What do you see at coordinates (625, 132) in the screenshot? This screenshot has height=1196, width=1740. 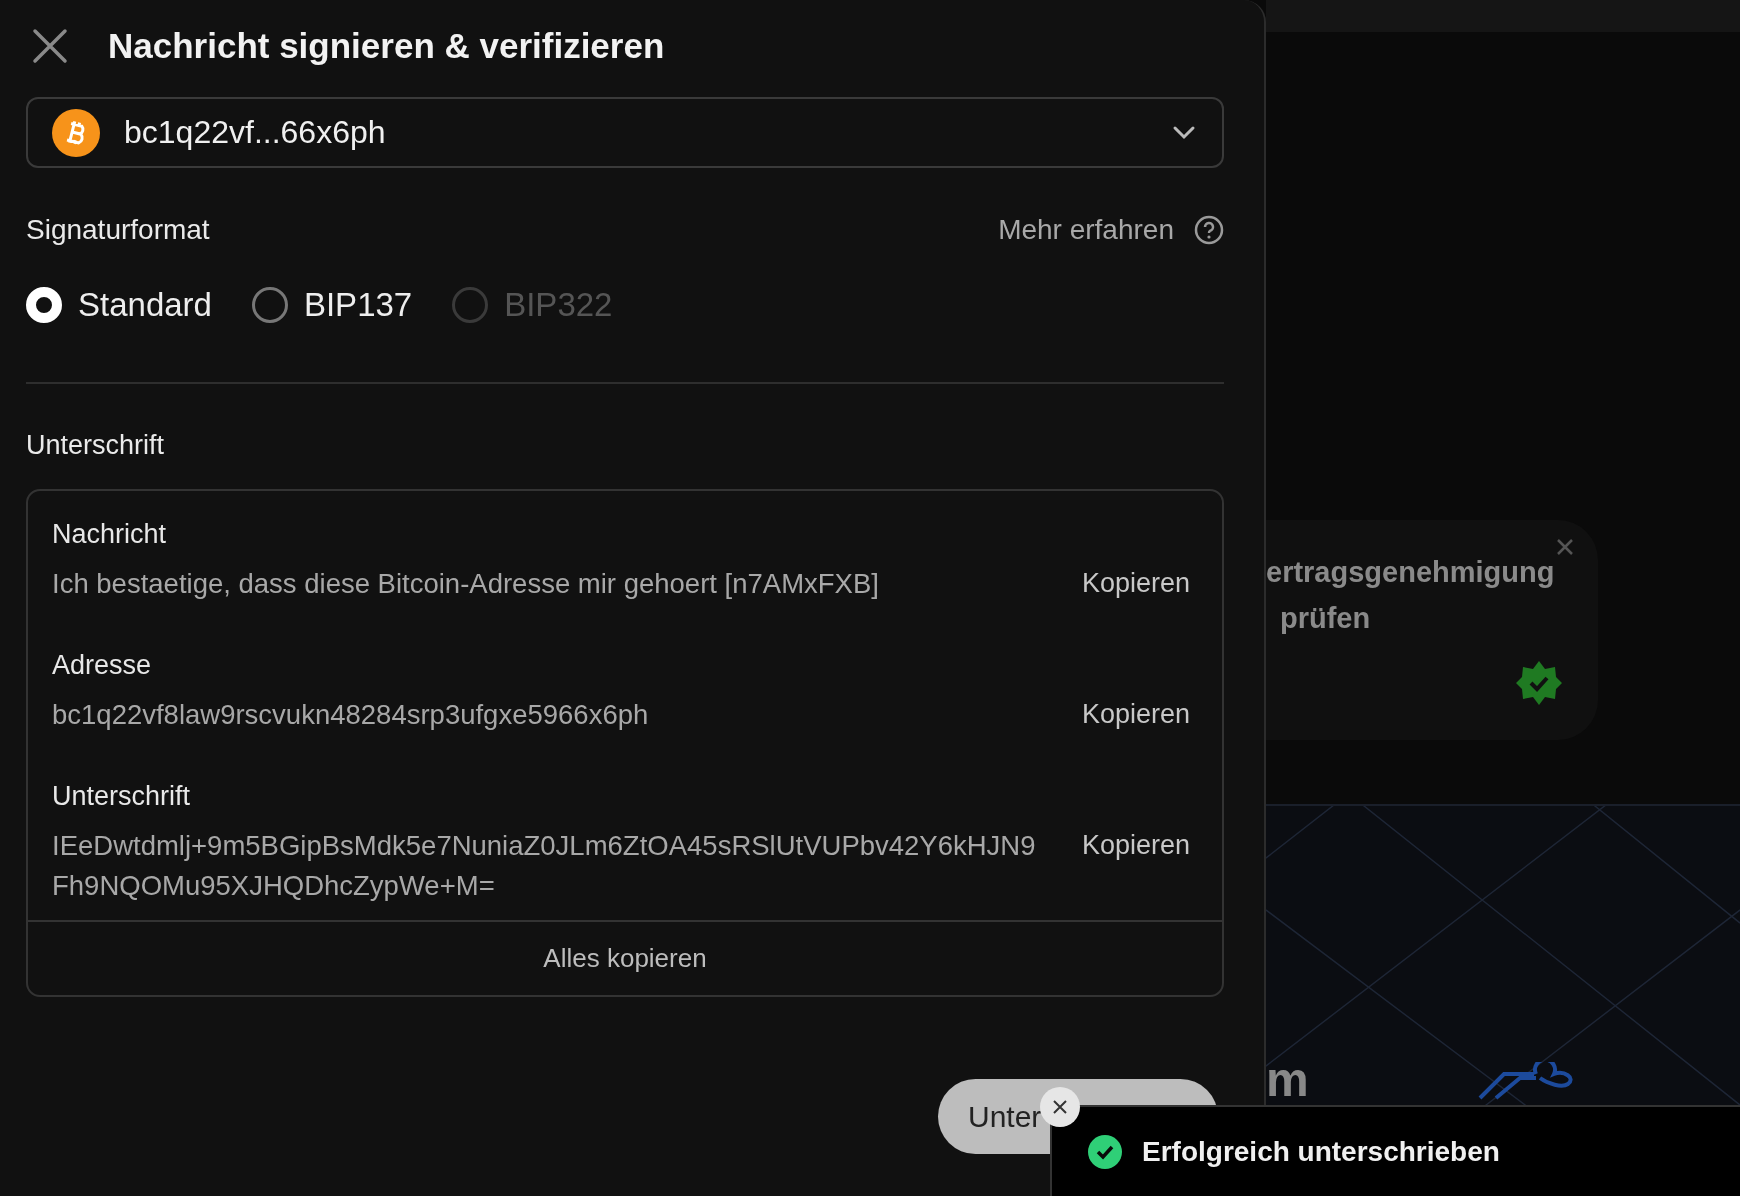 I see `address-select: bc1q22vf...66x6ph` at bounding box center [625, 132].